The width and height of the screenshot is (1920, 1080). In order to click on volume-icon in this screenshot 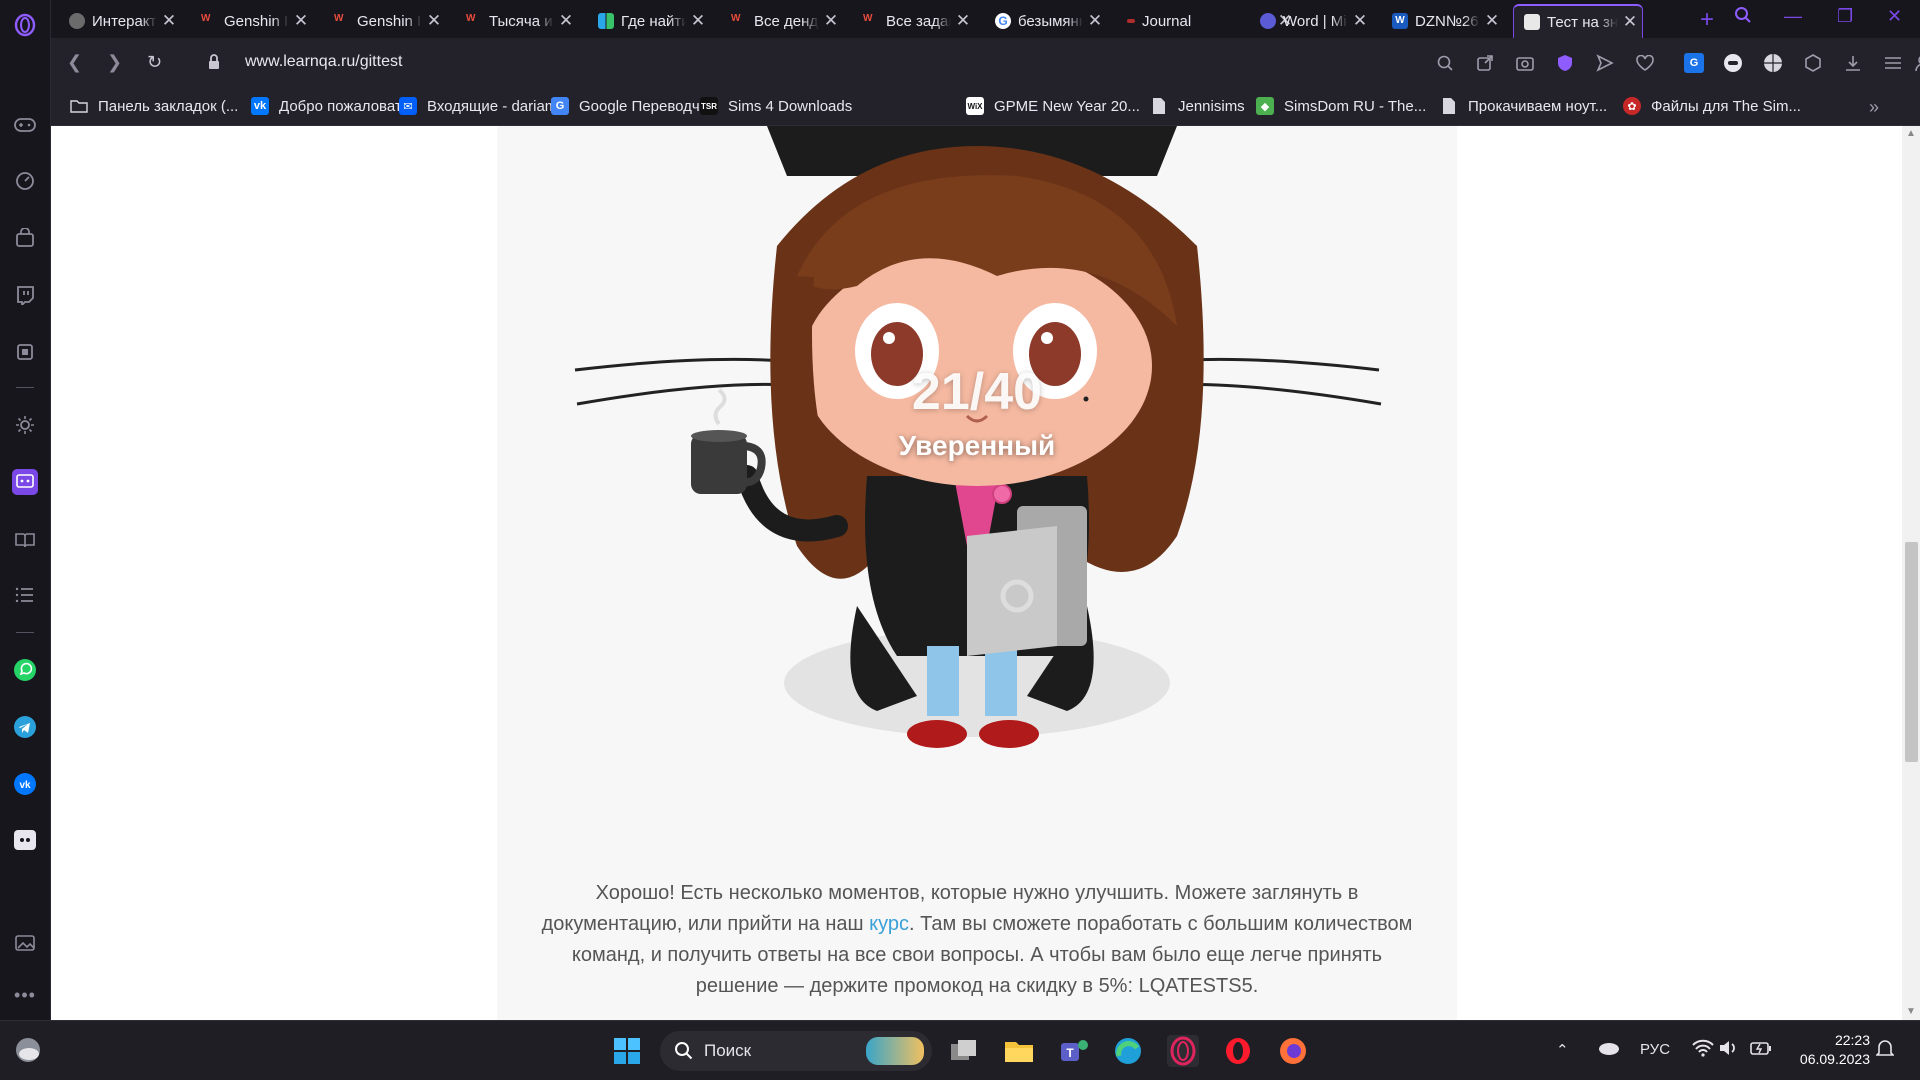, I will do `click(1729, 1050)`.